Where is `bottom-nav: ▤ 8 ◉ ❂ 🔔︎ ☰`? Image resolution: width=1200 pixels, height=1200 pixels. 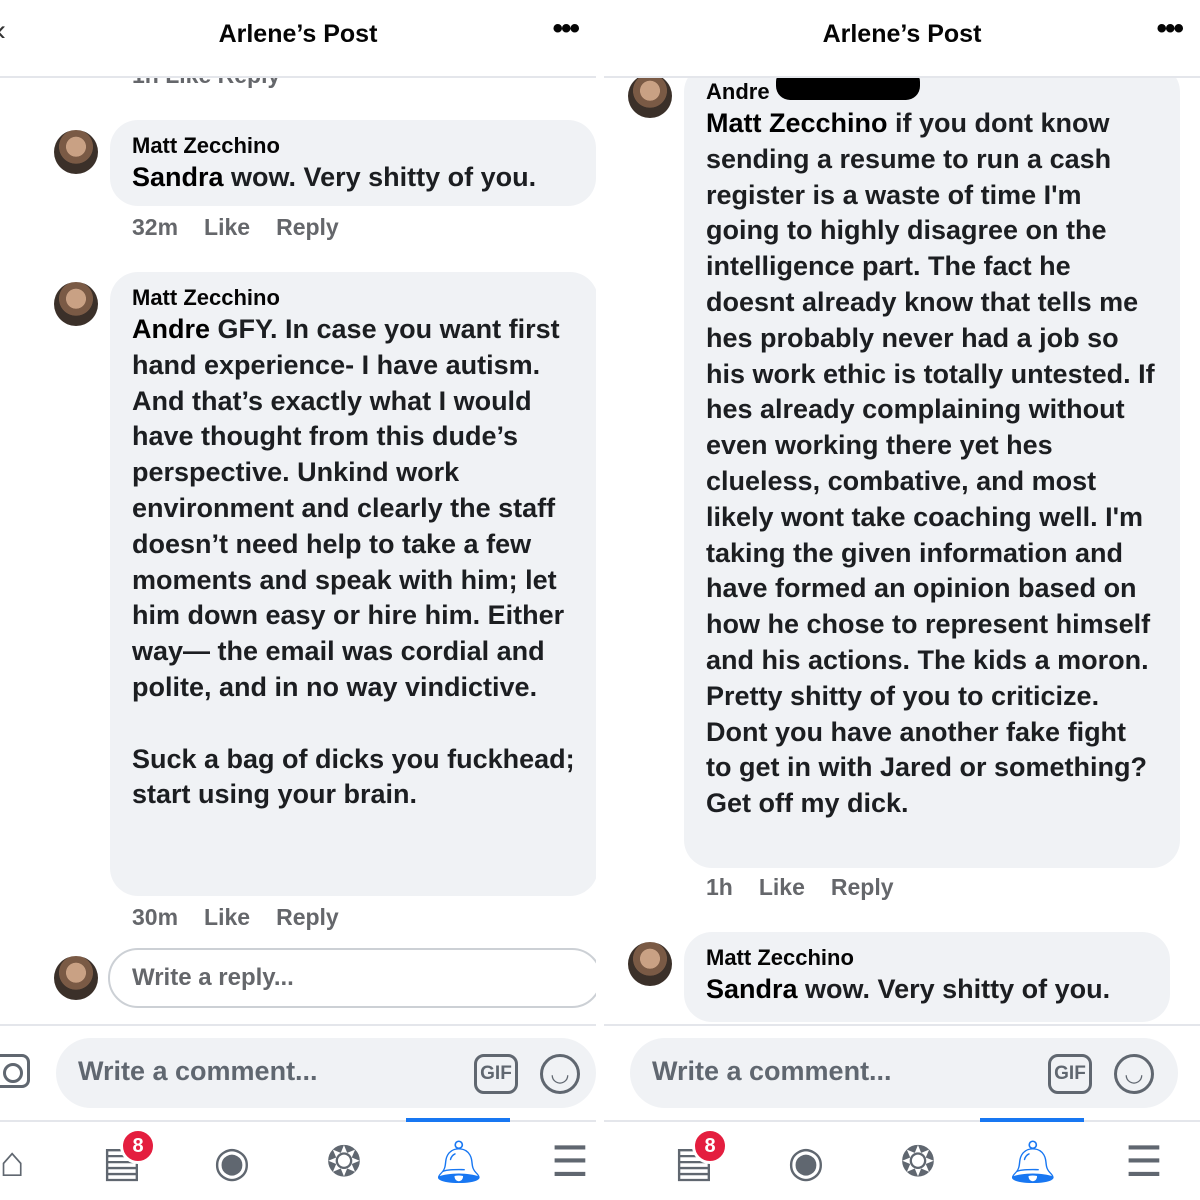 bottom-nav: ▤ 8 ◉ ❂ 🔔︎ ☰ is located at coordinates (902, 1159).